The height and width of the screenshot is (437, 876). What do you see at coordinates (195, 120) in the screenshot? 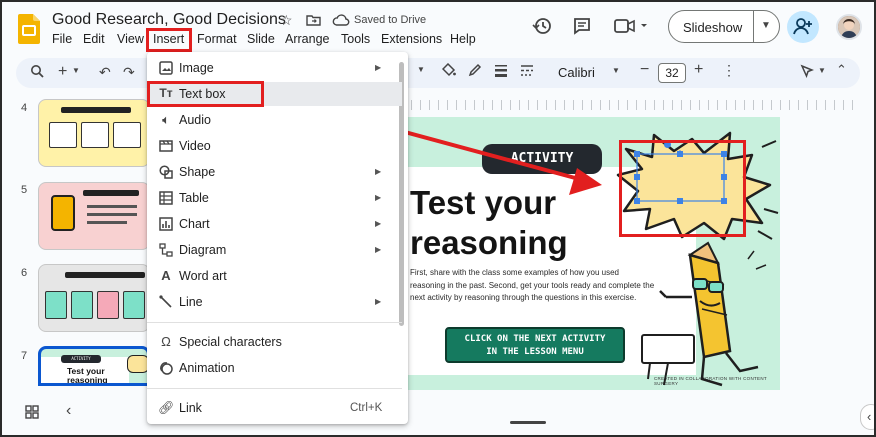
I see `menu-item-label: Audio` at bounding box center [195, 120].